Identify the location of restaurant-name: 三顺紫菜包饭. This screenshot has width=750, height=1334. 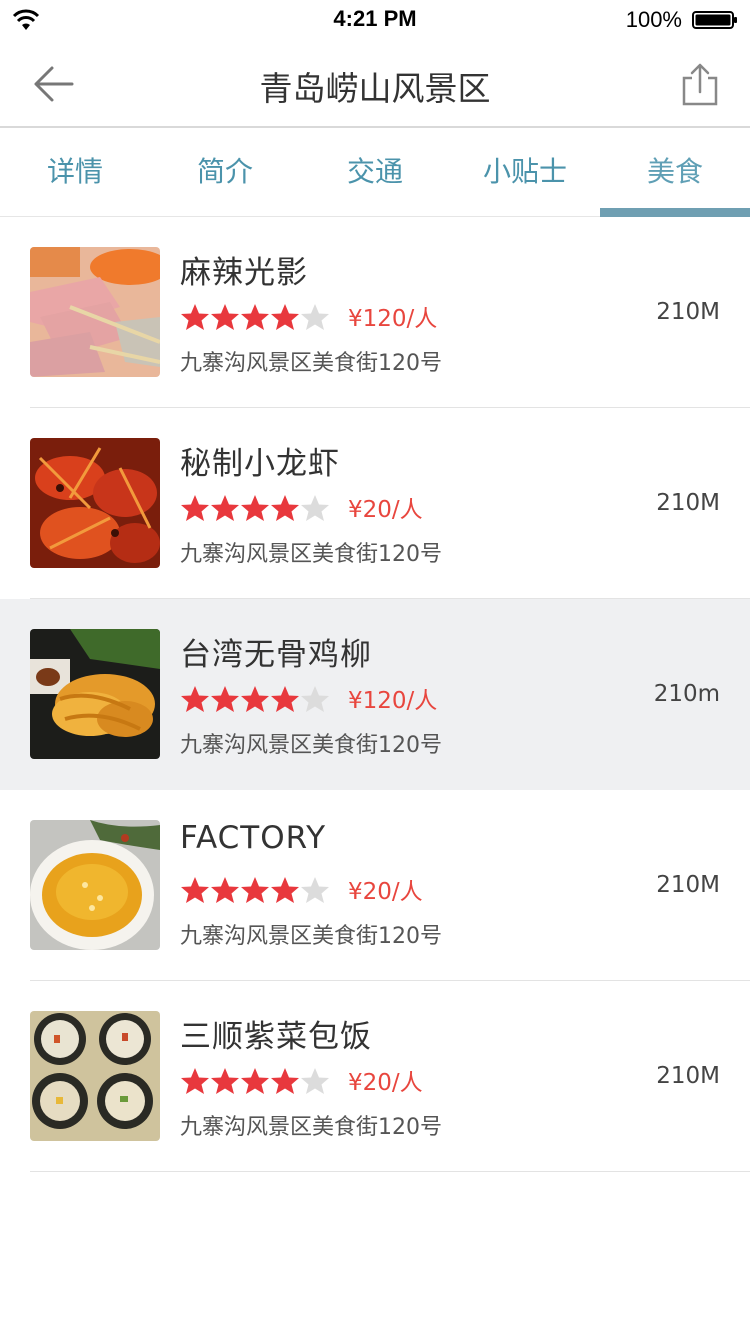
(276, 1037).